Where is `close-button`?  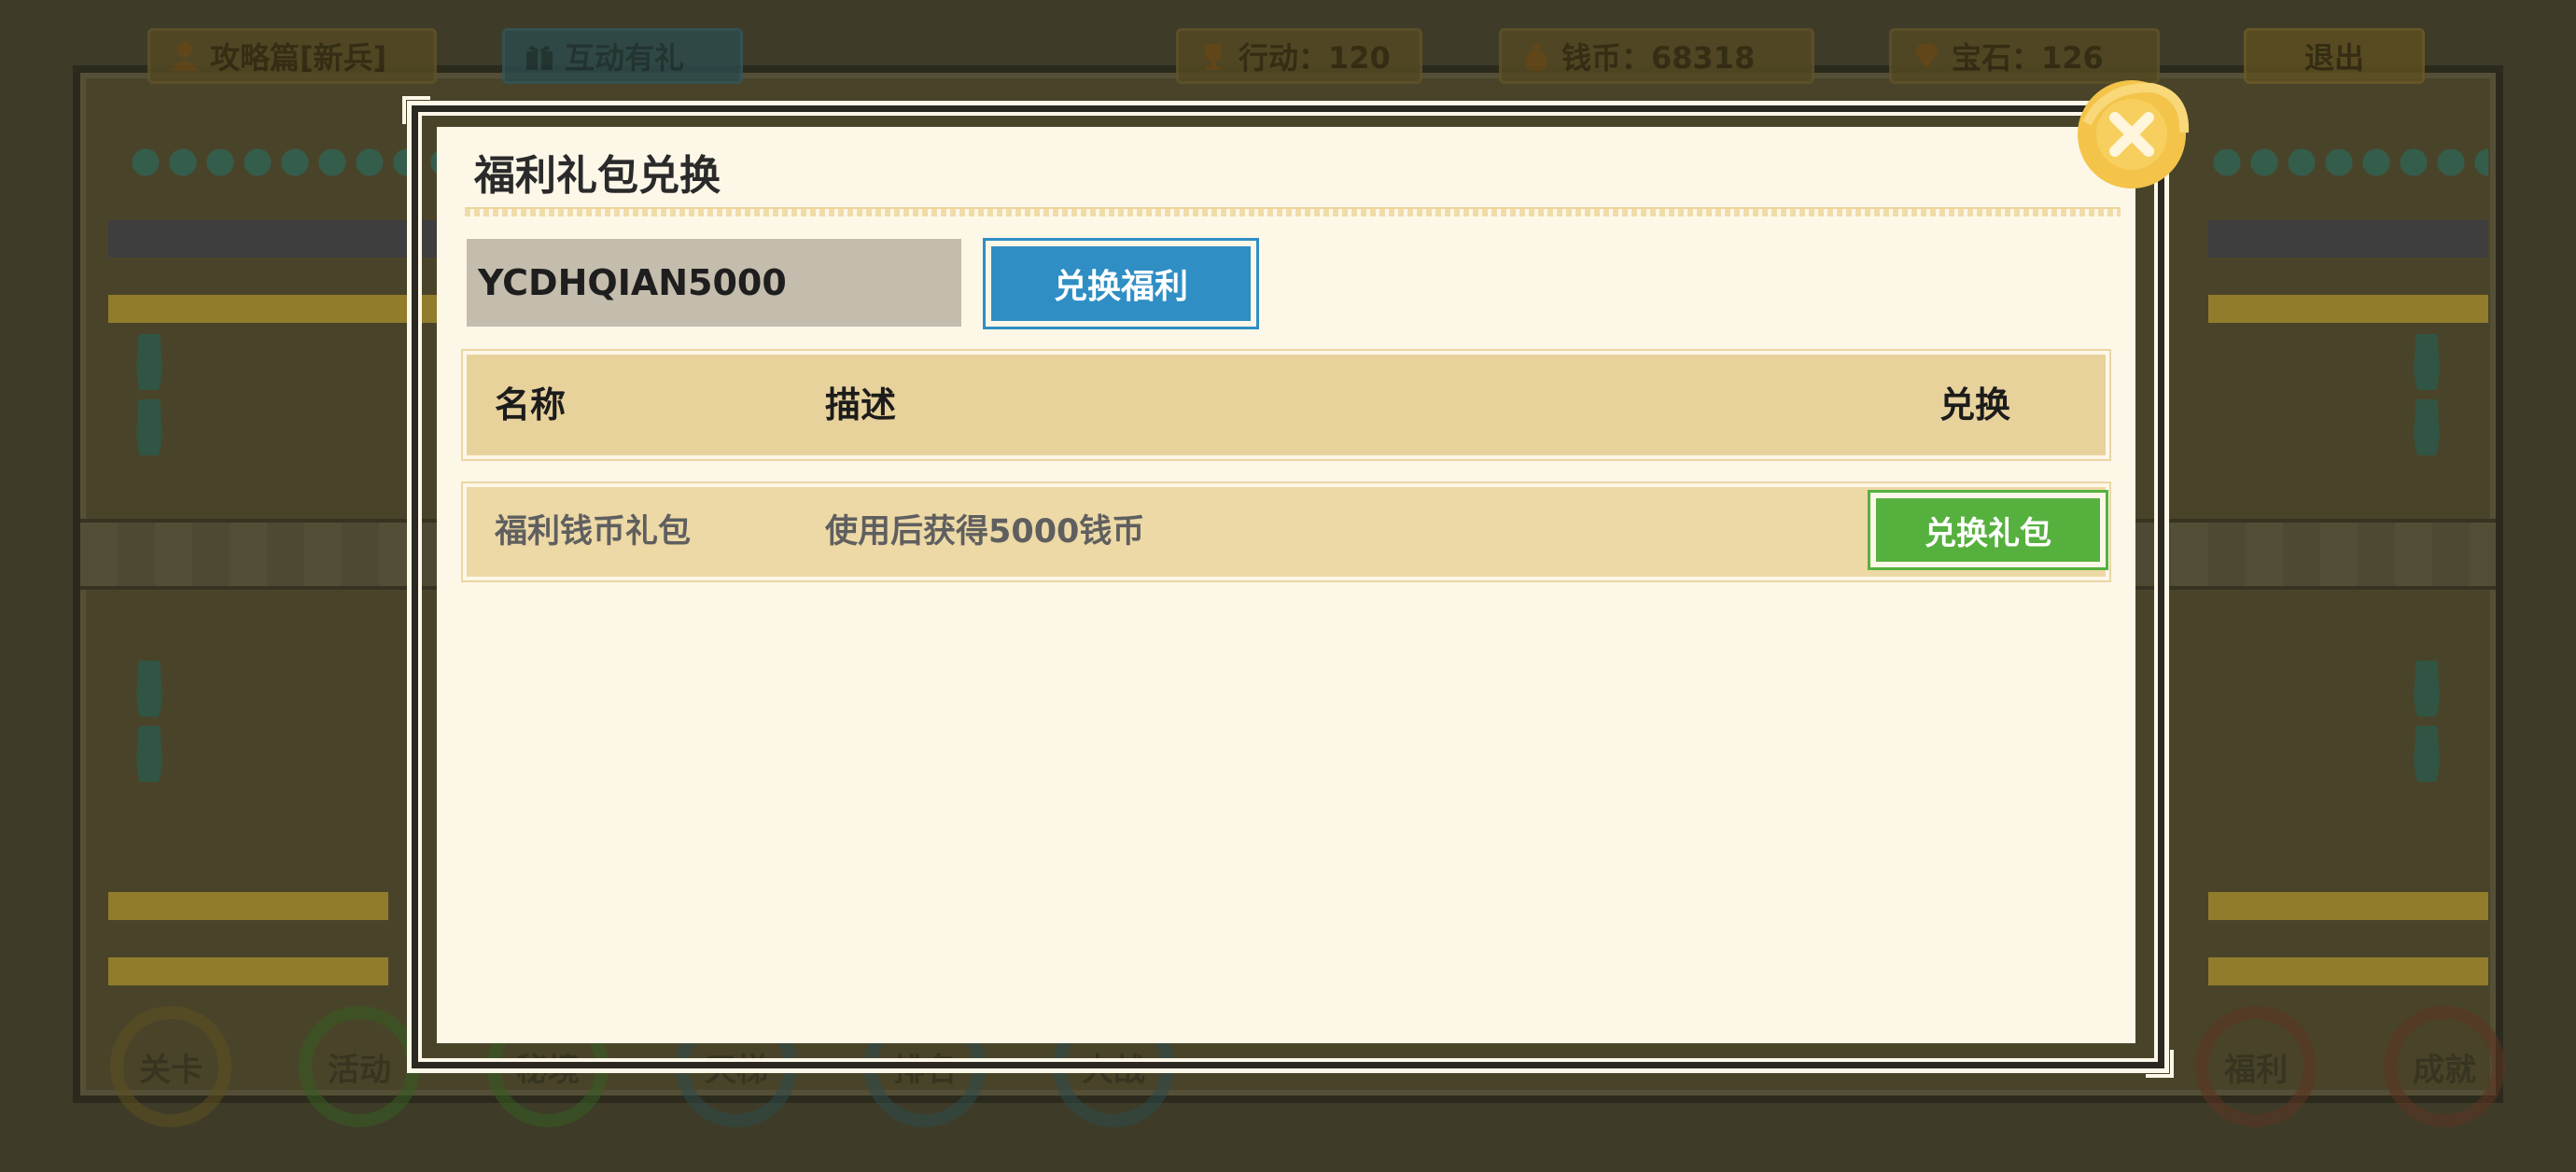 close-button is located at coordinates (2133, 132).